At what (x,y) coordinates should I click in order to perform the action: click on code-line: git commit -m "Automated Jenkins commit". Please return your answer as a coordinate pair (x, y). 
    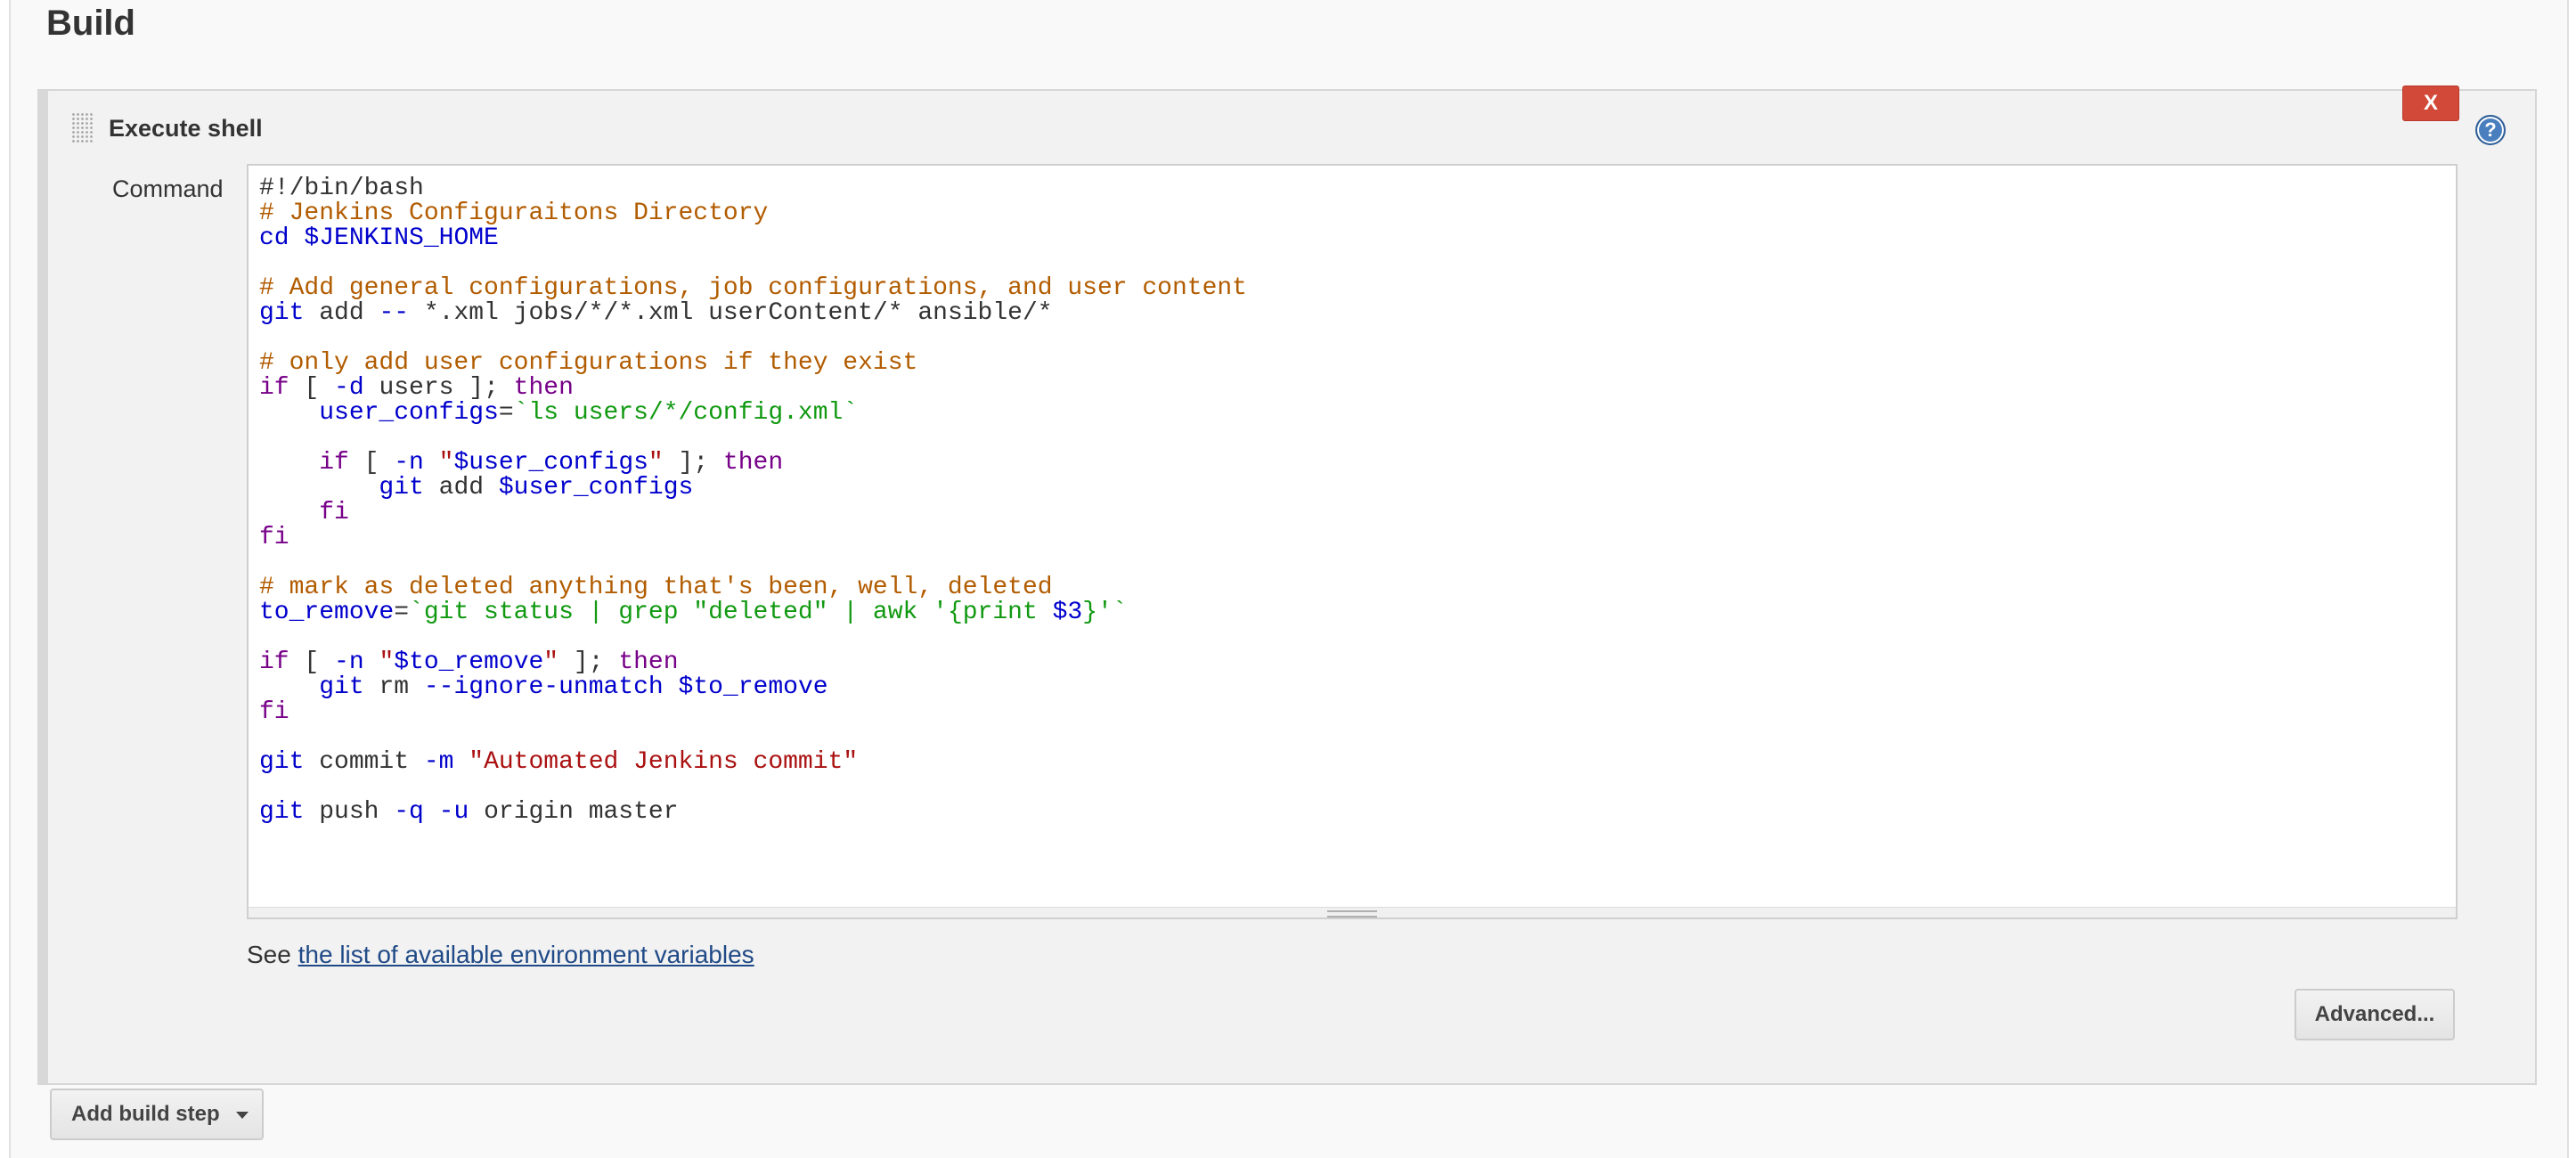
    Looking at the image, I should click on (753, 762).